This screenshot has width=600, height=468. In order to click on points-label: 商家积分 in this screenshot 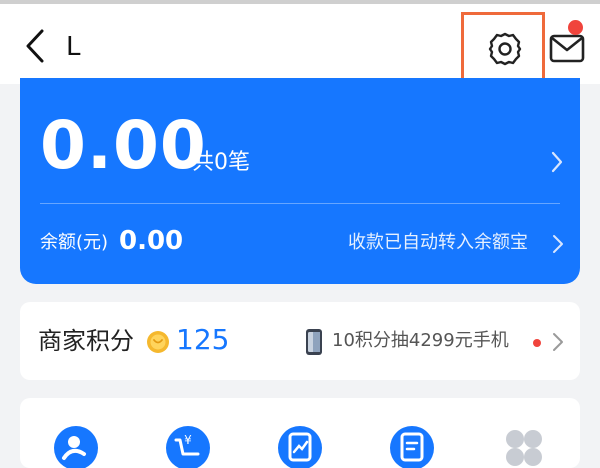, I will do `click(86, 341)`.